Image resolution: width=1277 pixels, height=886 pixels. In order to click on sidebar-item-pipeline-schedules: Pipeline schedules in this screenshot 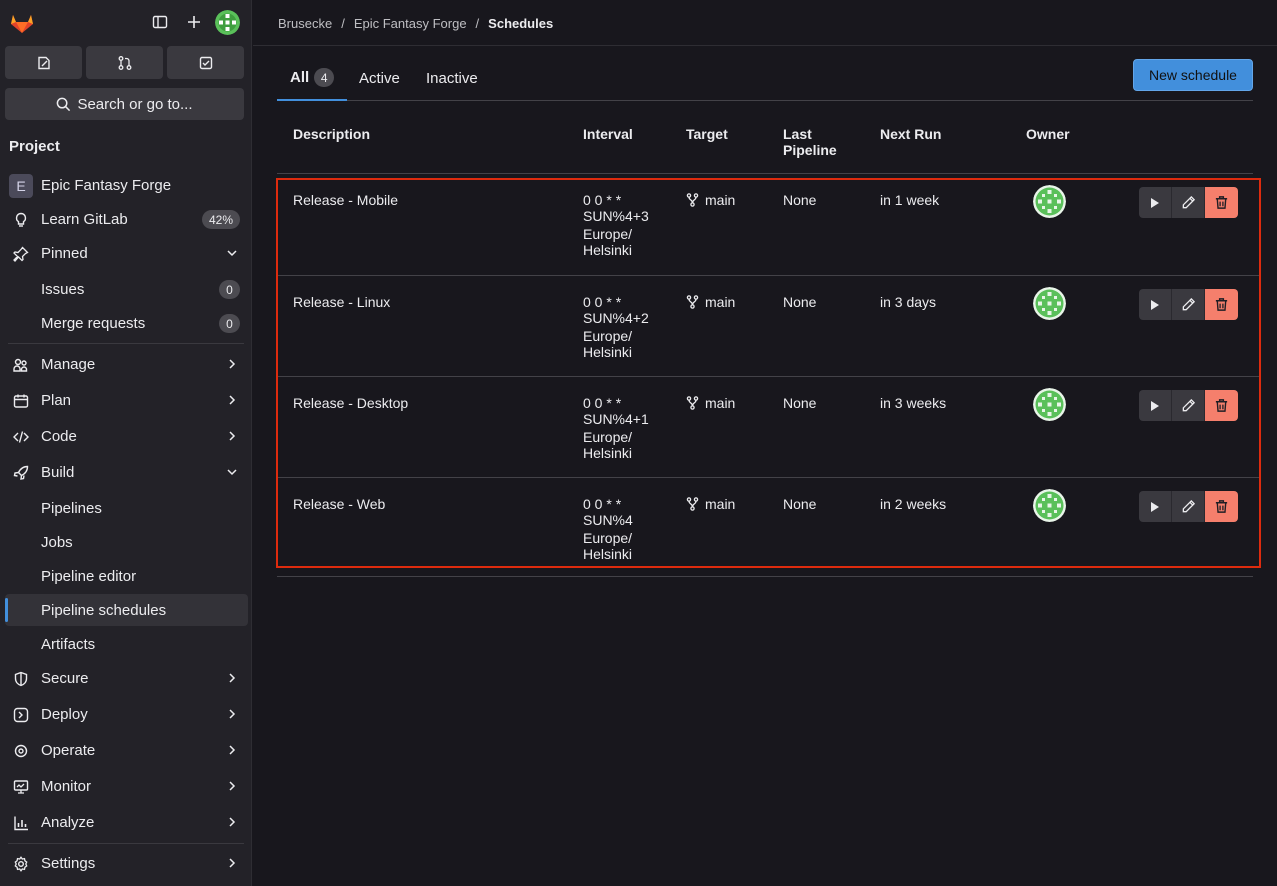, I will do `click(126, 610)`.